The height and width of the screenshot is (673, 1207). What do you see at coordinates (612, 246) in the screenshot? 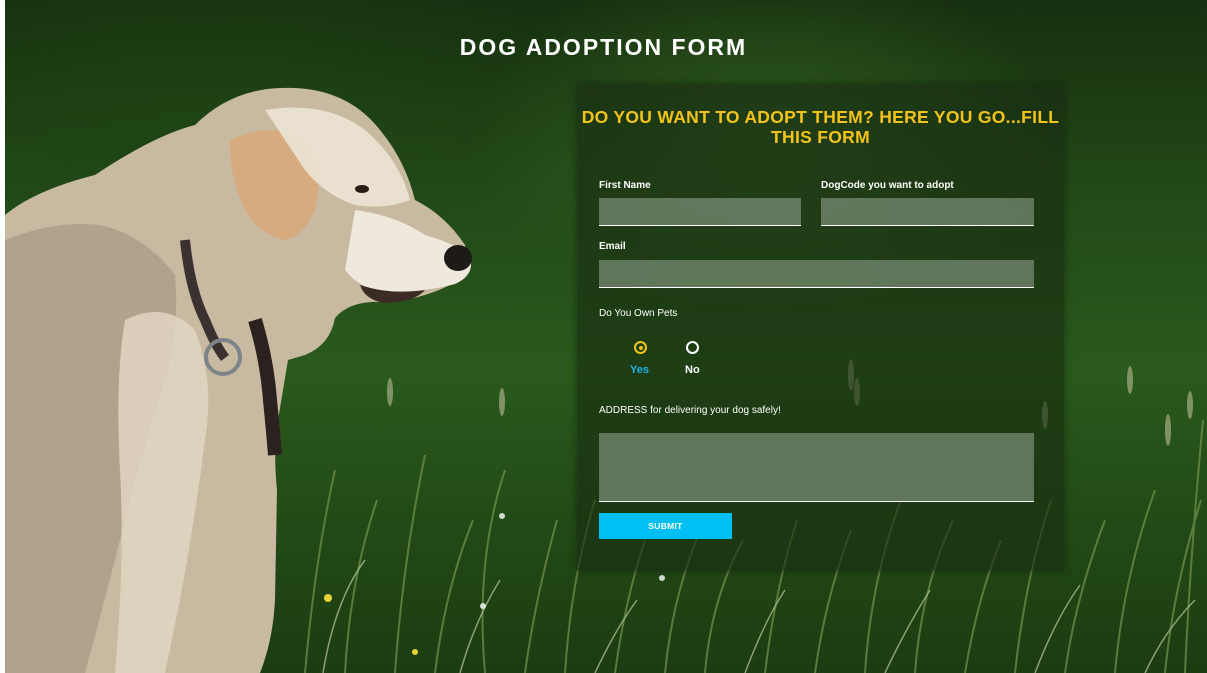
I see `email-label: Email` at bounding box center [612, 246].